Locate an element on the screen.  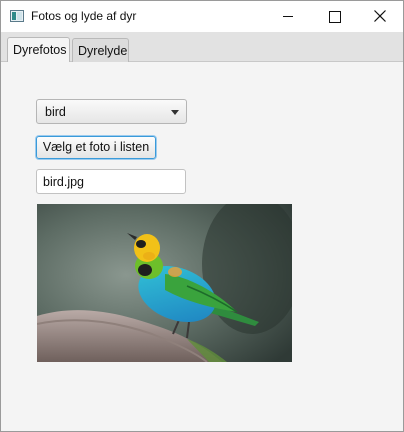
minimize-button is located at coordinates (288, 16).